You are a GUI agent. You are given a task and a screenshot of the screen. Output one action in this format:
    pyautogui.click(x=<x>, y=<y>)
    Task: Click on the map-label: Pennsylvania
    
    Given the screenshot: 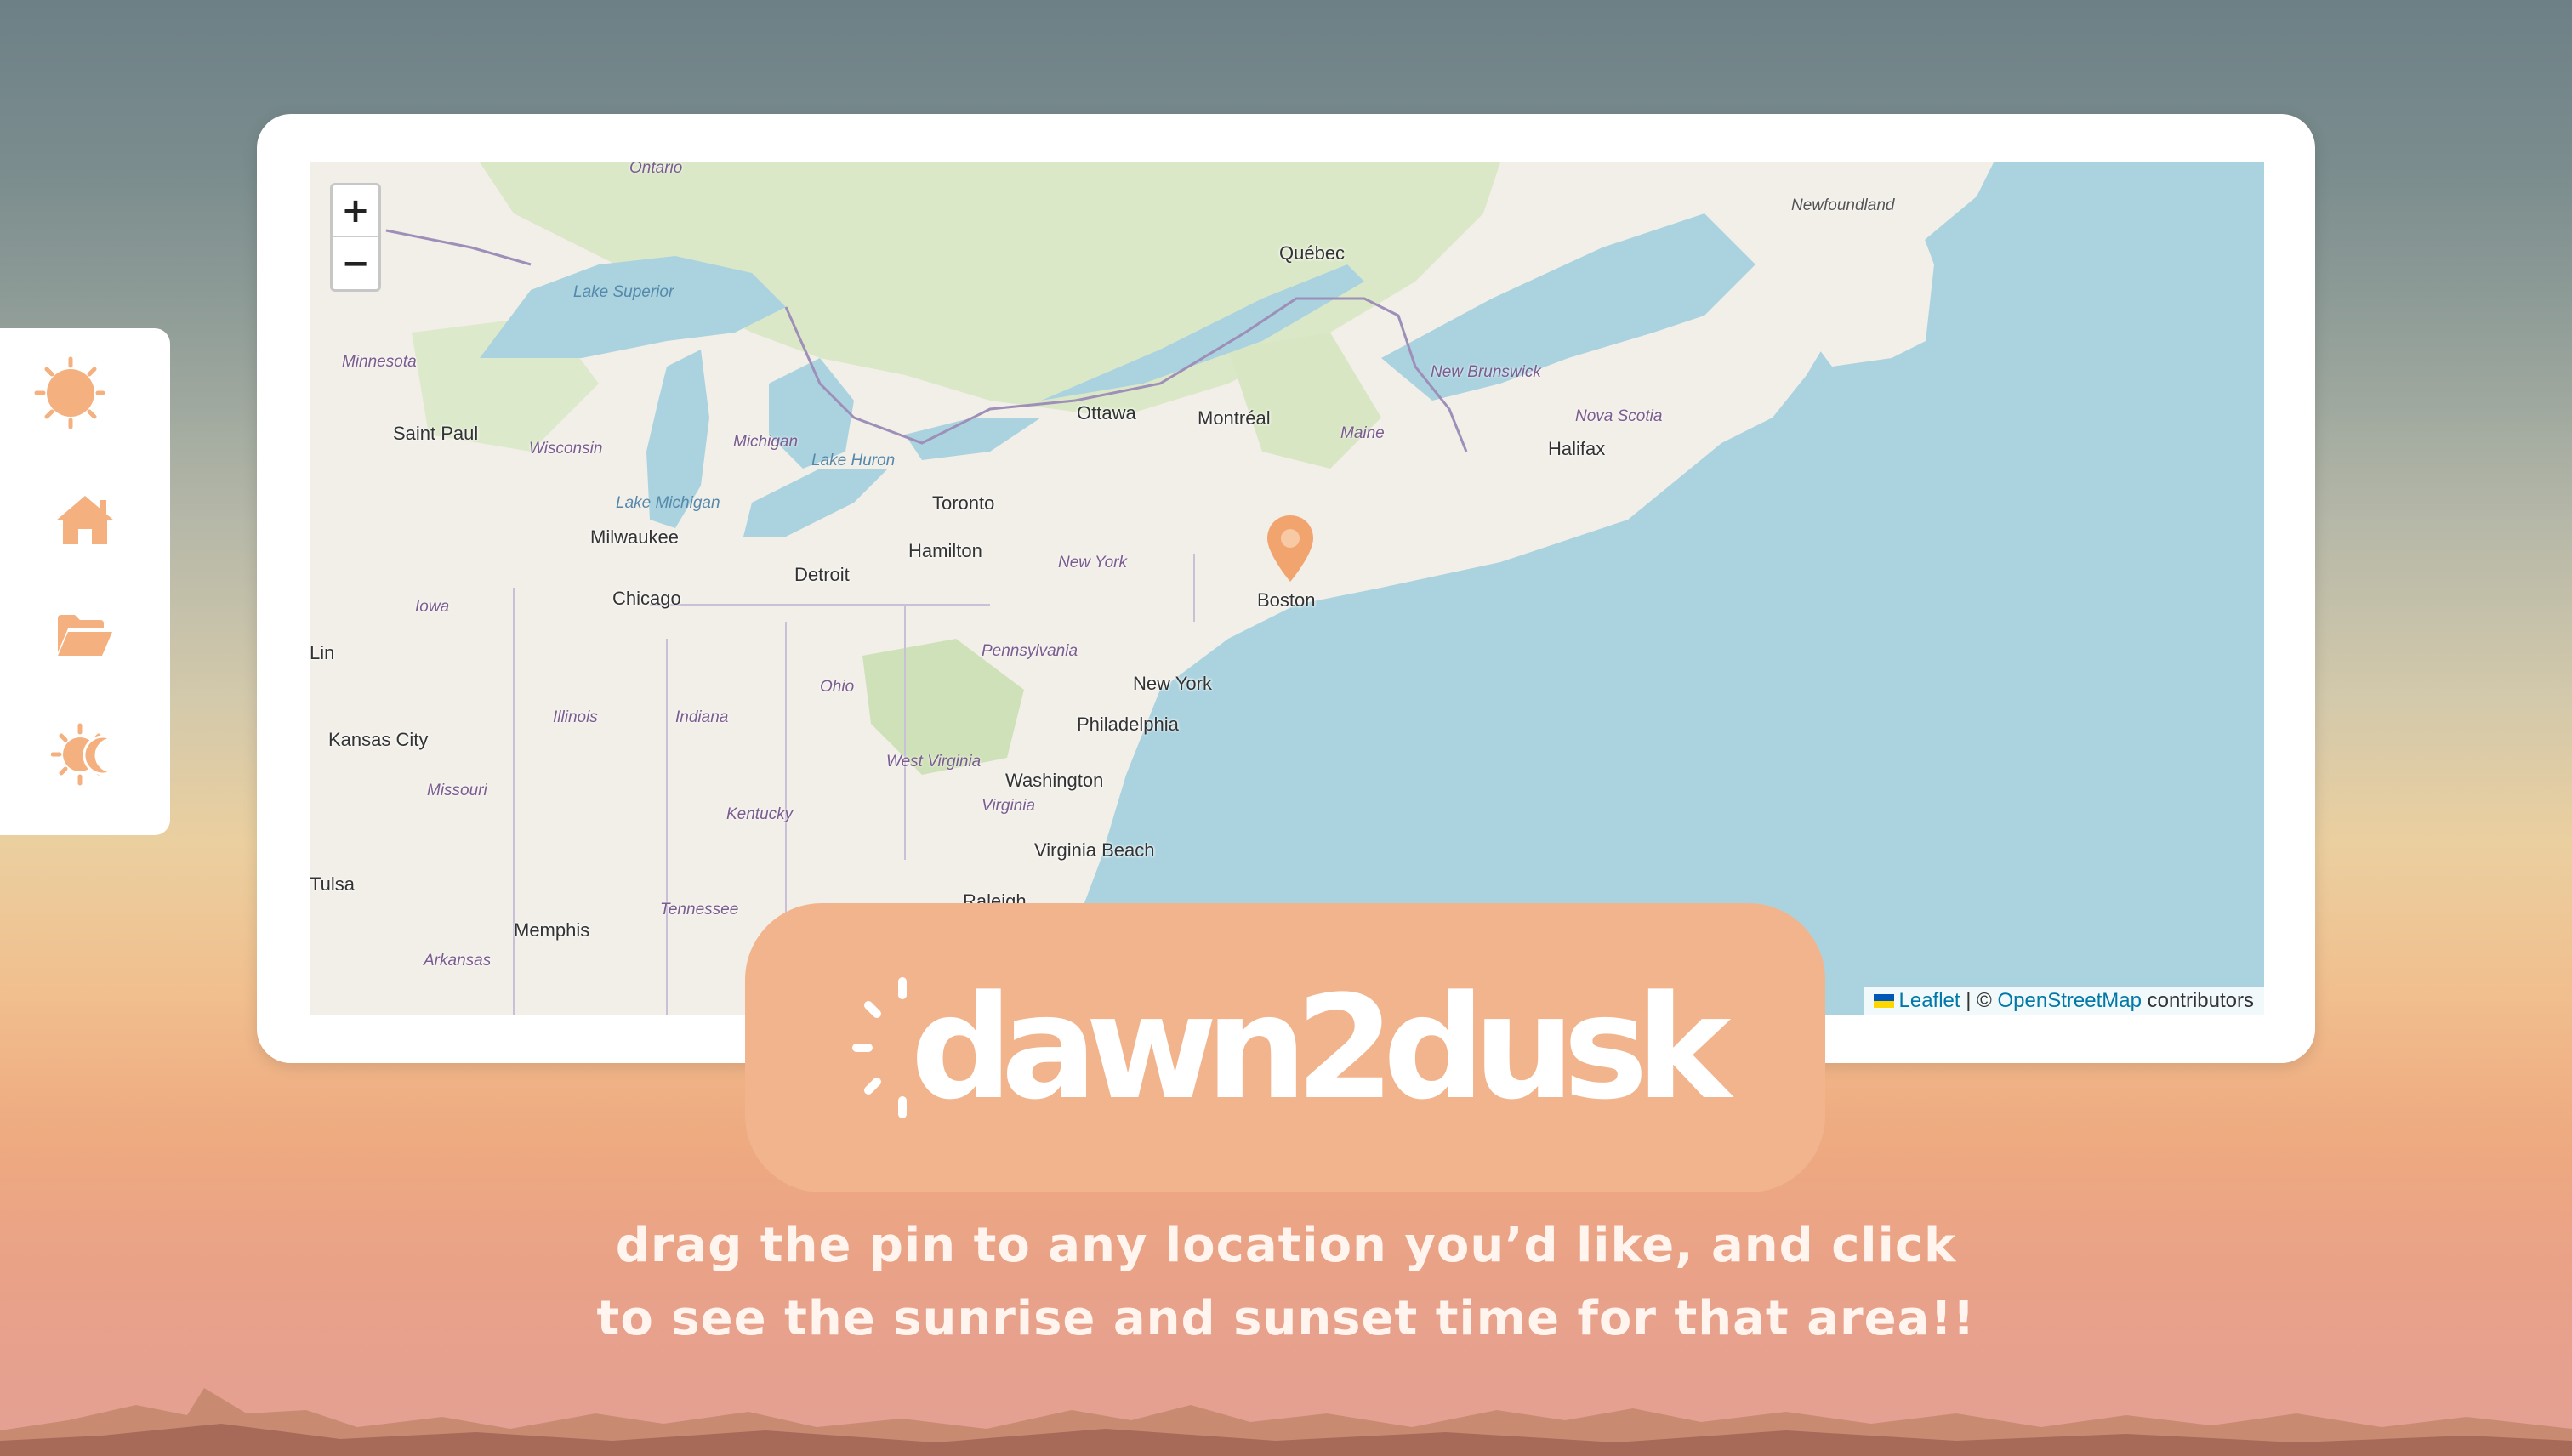 What is the action you would take?
    pyautogui.click(x=1030, y=651)
    